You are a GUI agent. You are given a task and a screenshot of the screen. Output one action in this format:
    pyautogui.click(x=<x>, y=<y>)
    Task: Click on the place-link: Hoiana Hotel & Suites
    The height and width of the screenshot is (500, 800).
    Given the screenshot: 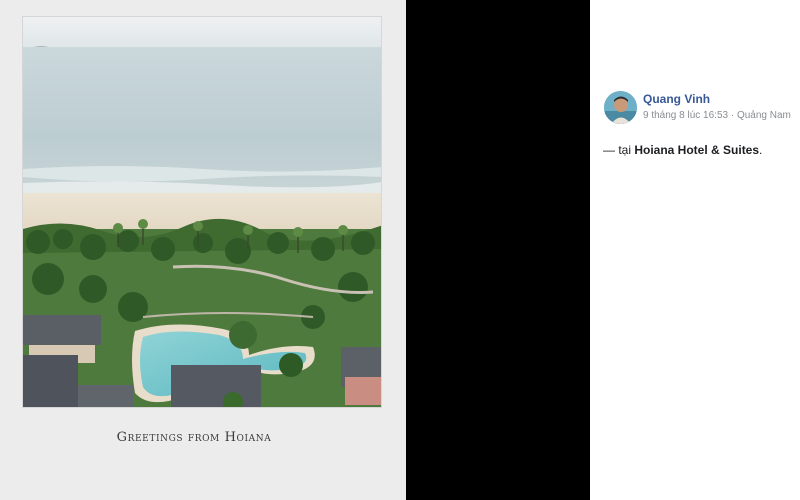 What is the action you would take?
    pyautogui.click(x=696, y=150)
    